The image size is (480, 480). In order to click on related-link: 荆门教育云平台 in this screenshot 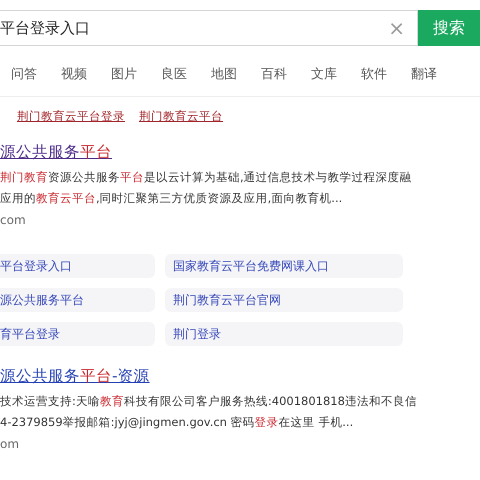, I will do `click(181, 116)`.